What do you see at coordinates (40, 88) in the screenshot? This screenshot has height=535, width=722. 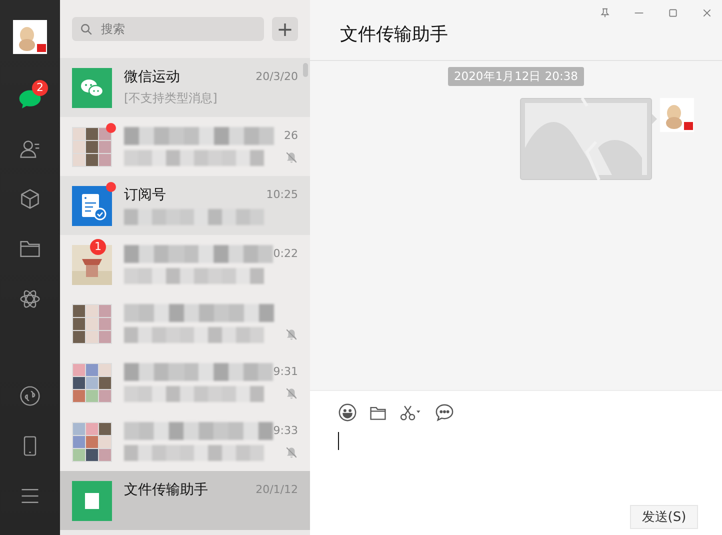 I see `unread-count: 2` at bounding box center [40, 88].